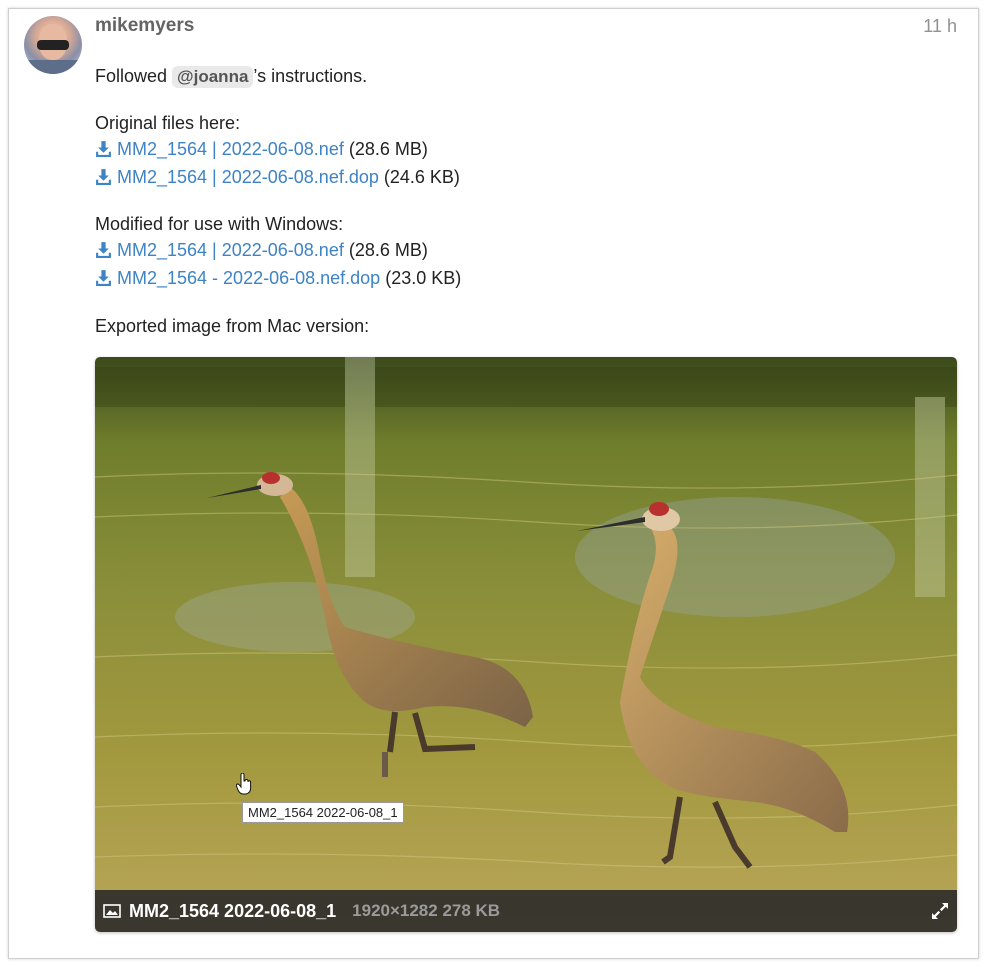 The width and height of the screenshot is (989, 967). What do you see at coordinates (940, 26) in the screenshot?
I see `post-time: 11 h` at bounding box center [940, 26].